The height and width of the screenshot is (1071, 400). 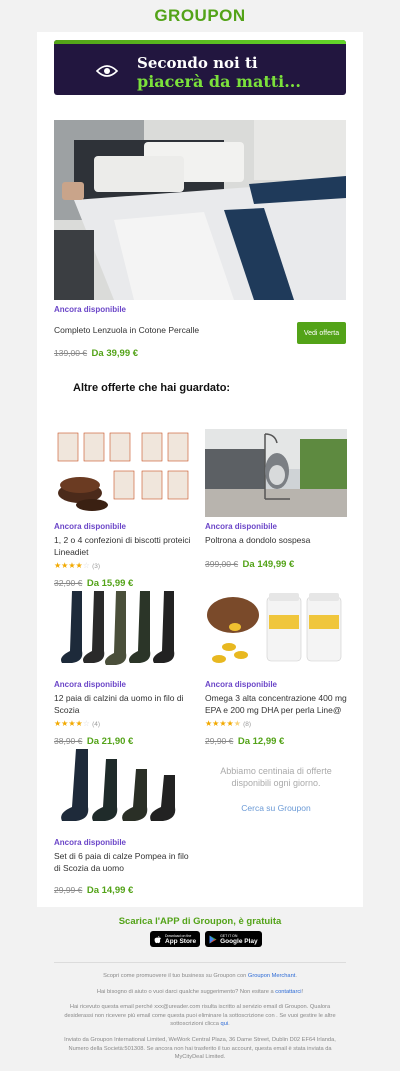 What do you see at coordinates (200, 42) in the screenshot?
I see `banner-stripe` at bounding box center [200, 42].